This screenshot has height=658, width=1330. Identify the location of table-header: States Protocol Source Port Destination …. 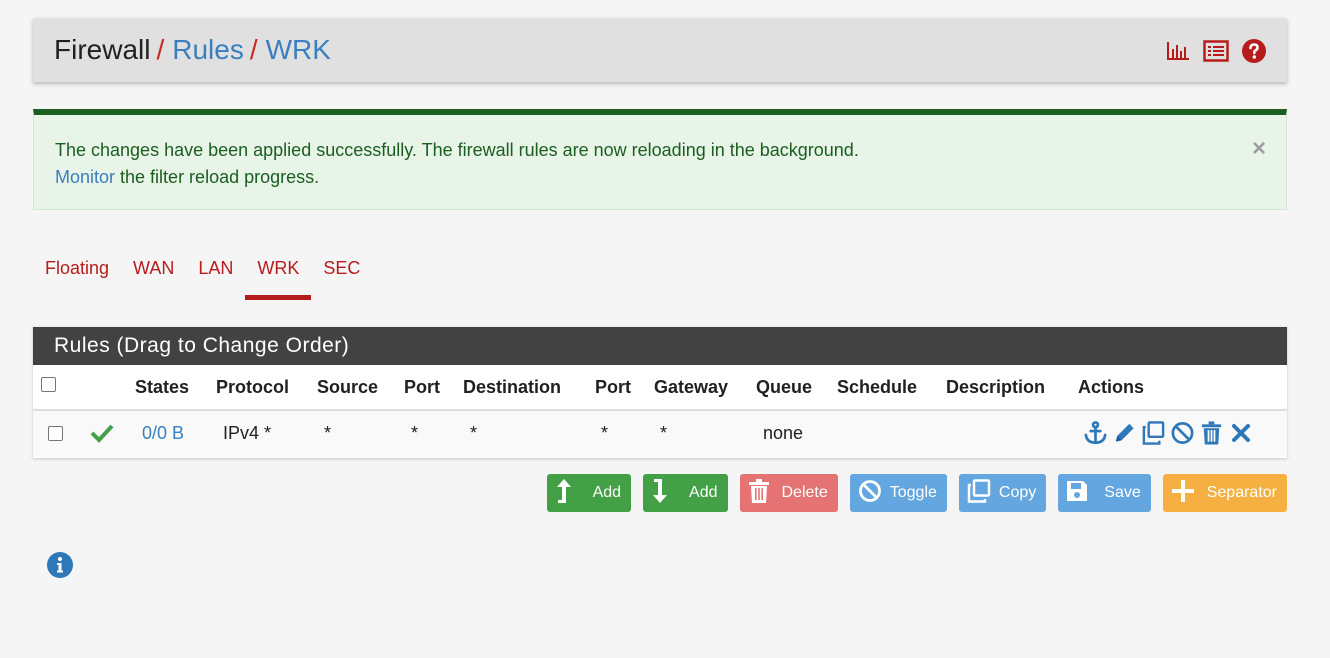
(660, 388).